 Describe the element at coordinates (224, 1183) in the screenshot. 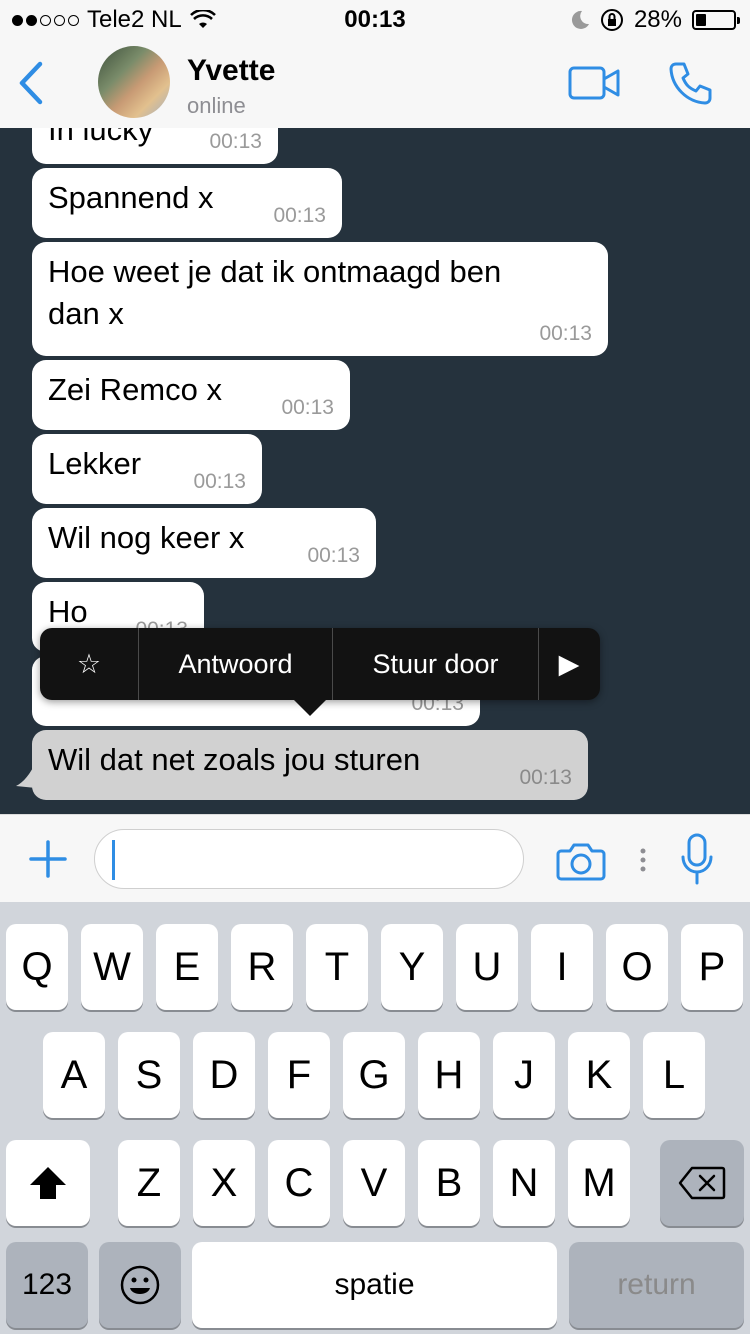

I see `key-x: X` at that location.